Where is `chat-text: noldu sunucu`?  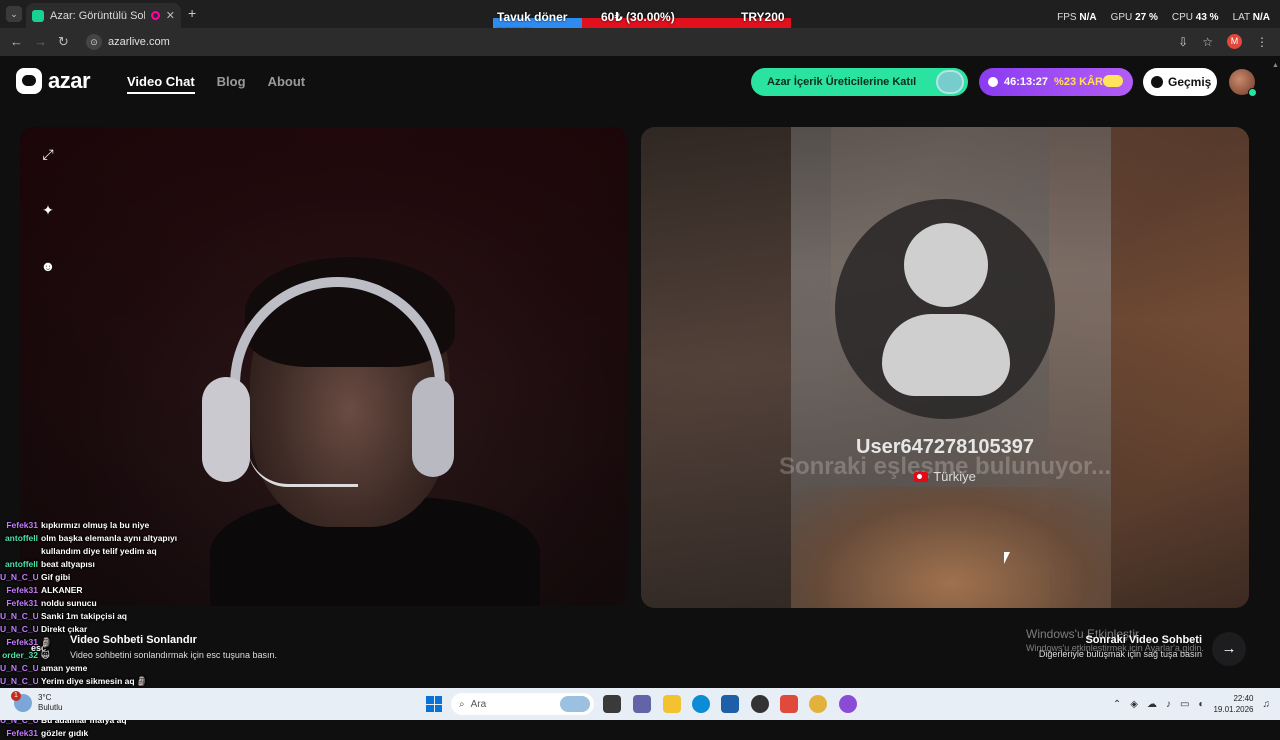
chat-text: noldu sunucu is located at coordinates (69, 603).